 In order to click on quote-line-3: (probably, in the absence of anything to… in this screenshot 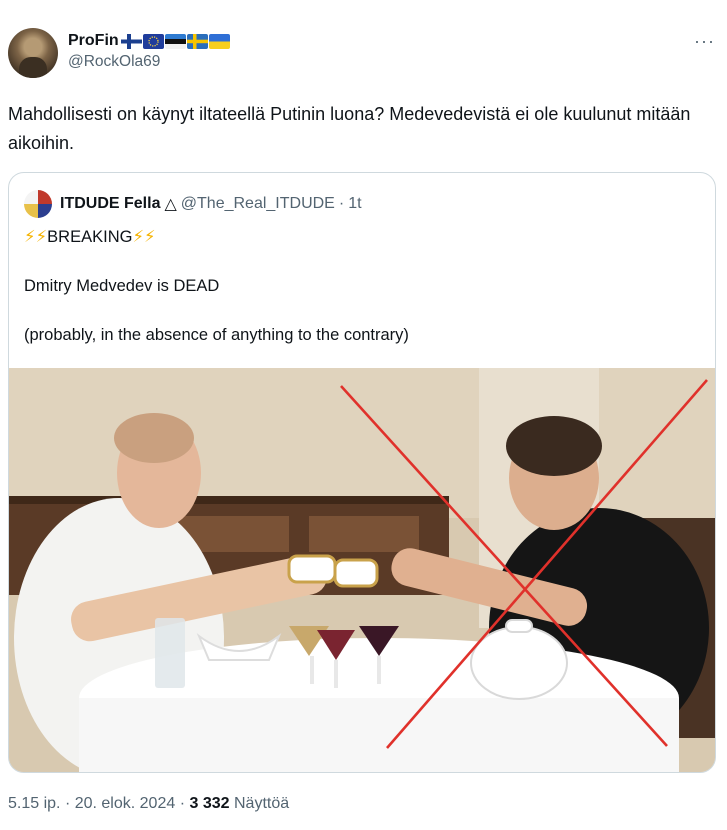, I will do `click(216, 335)`.